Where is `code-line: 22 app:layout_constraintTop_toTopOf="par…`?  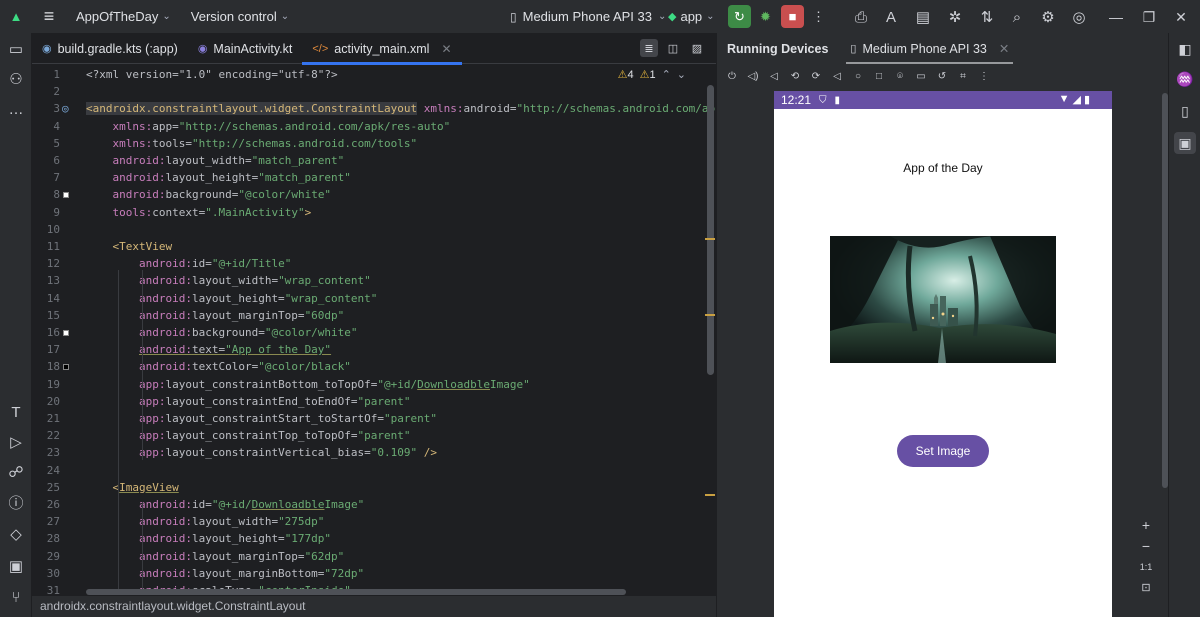
code-line: 22 app:layout_constraintTop_toTopOf="par… is located at coordinates (374, 435).